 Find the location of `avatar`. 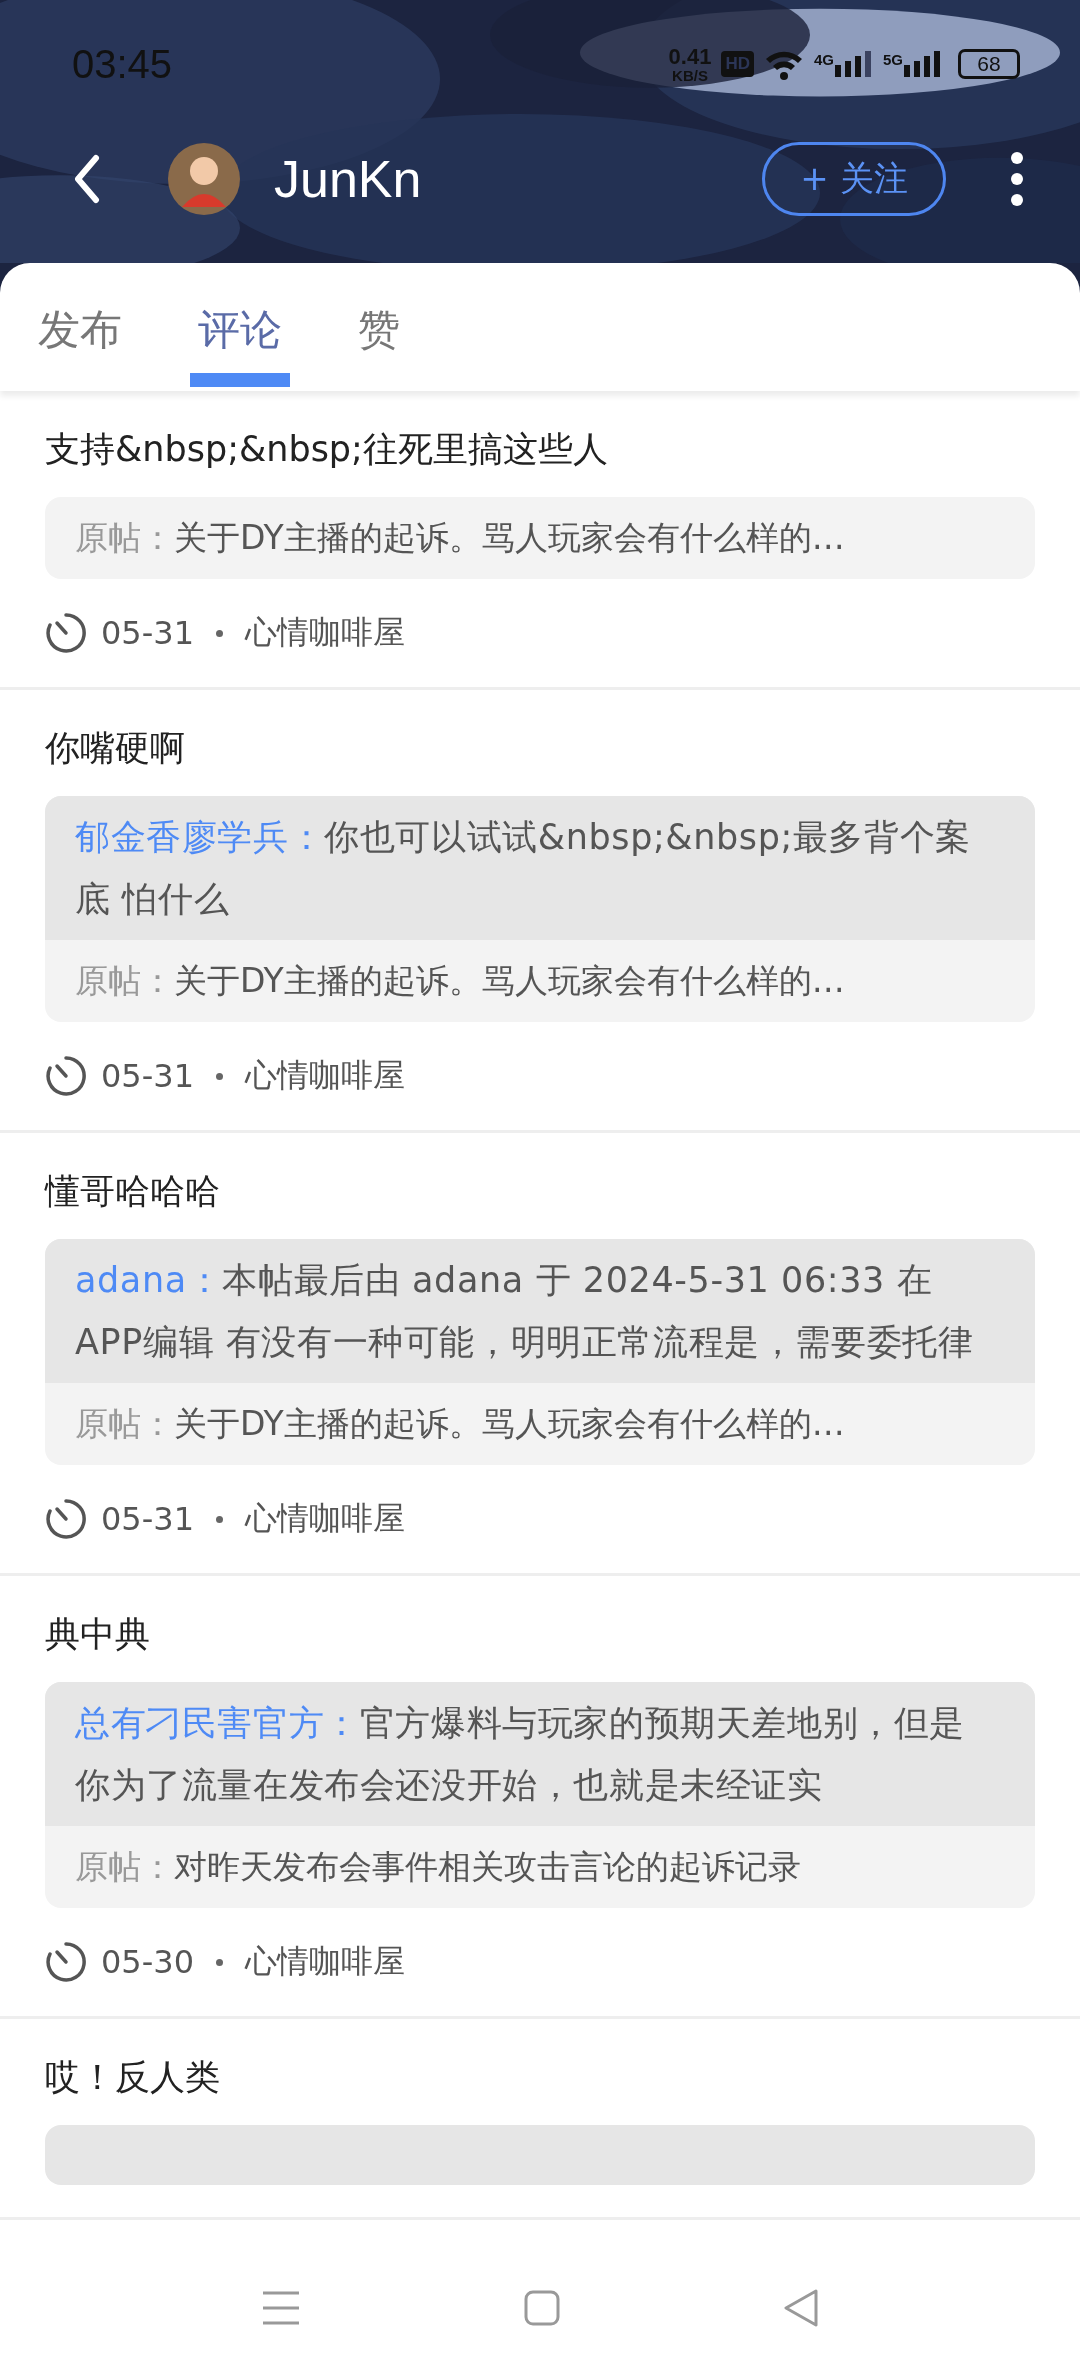

avatar is located at coordinates (204, 179).